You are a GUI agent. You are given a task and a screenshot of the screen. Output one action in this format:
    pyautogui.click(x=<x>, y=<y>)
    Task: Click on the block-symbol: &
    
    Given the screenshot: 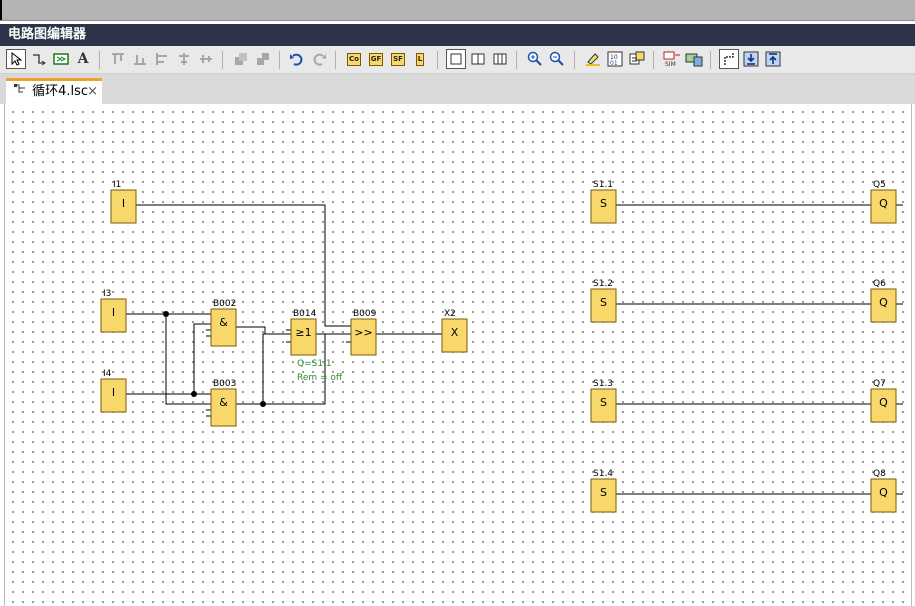 What is the action you would take?
    pyautogui.click(x=223, y=322)
    